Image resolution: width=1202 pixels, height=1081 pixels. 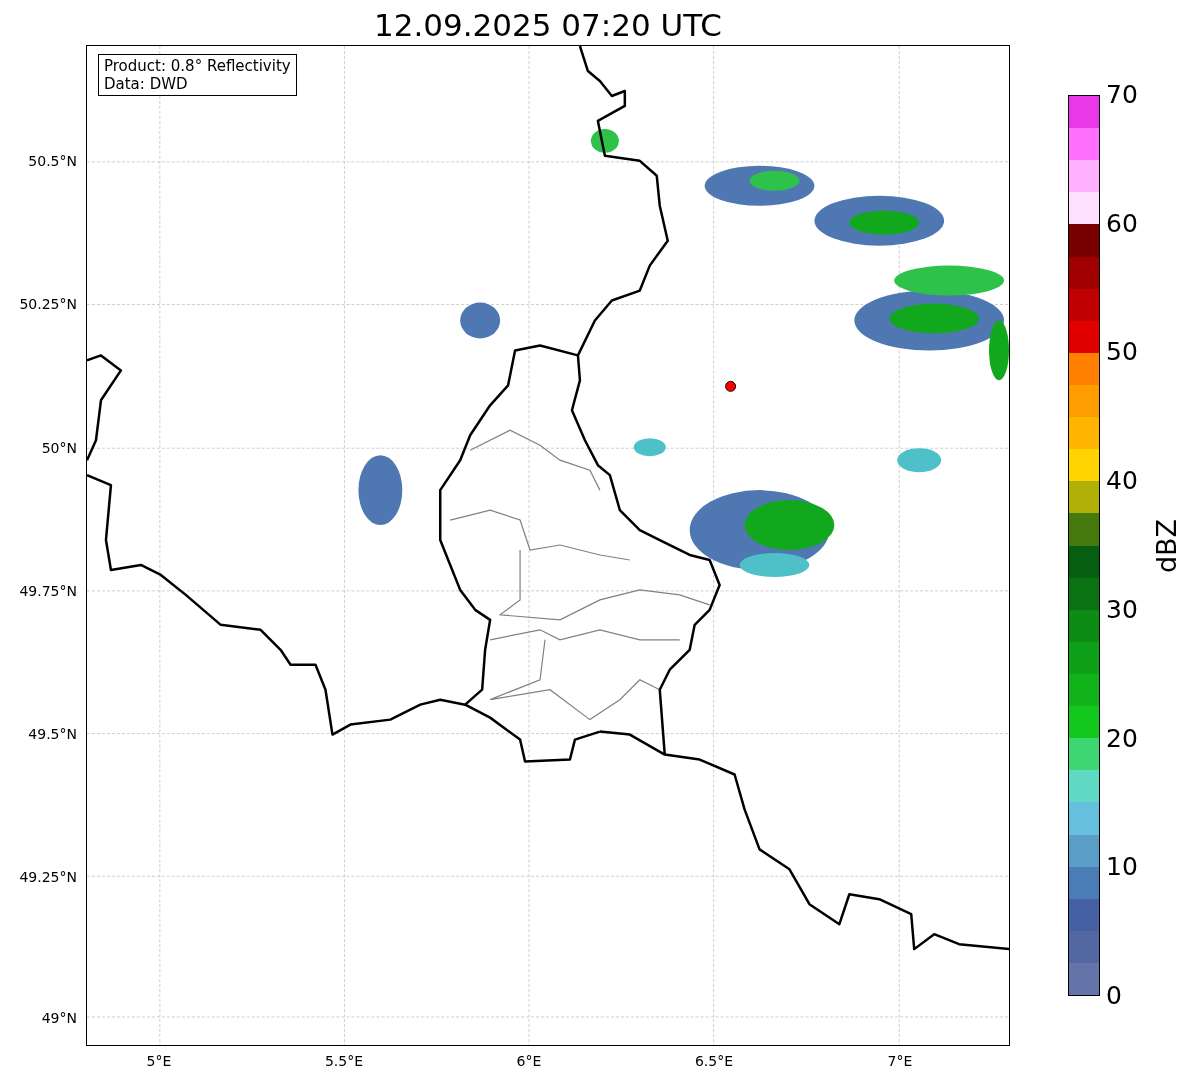 I want to click on latitude-label: 49.75°N, so click(x=48, y=591).